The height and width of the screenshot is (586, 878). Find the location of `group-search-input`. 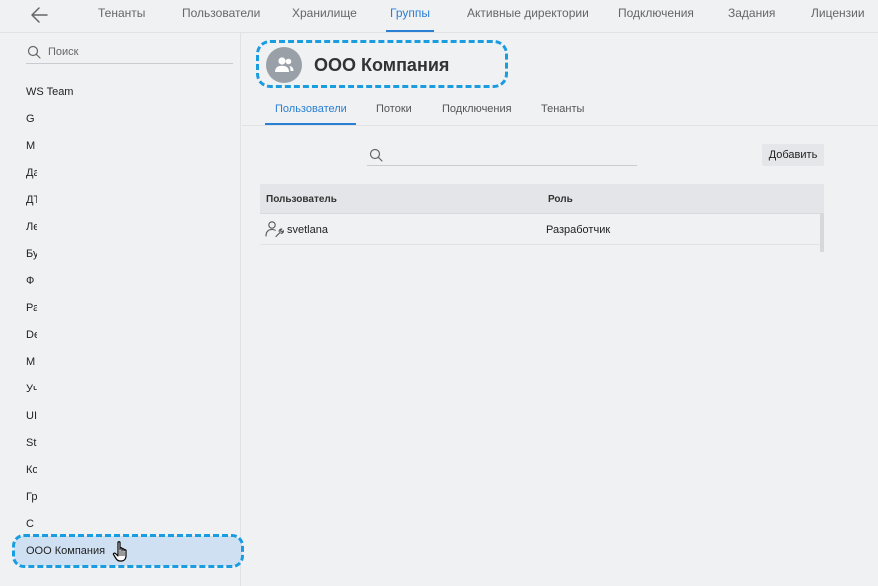

group-search-input is located at coordinates (138, 52).